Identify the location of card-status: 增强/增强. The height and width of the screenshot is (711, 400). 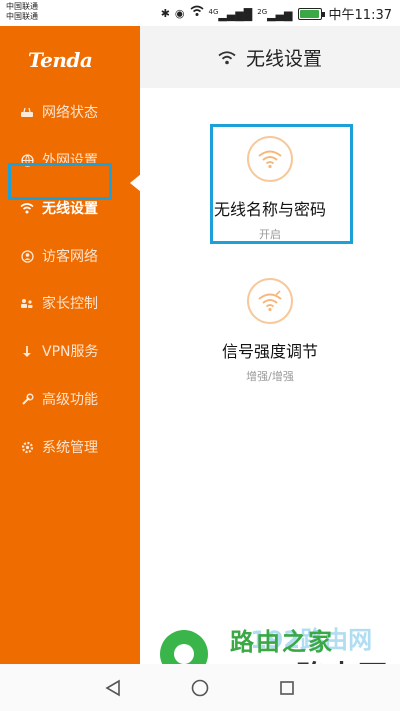
(270, 376).